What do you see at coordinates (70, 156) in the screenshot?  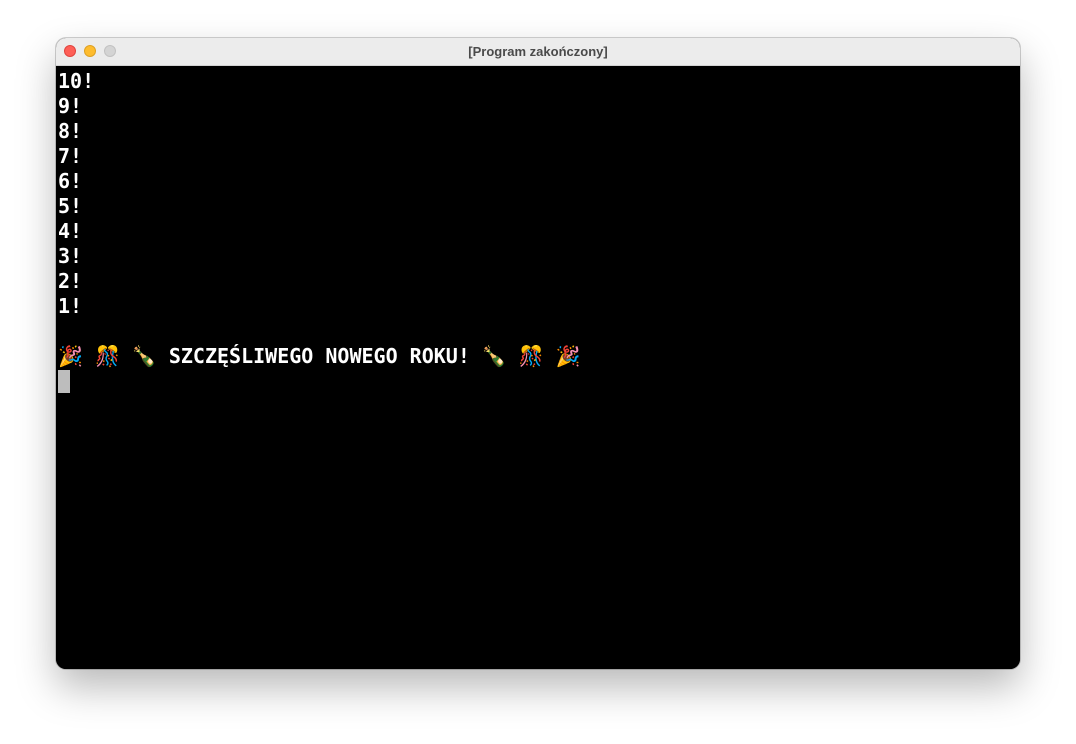 I see `output-line-countdown-7: 7!` at bounding box center [70, 156].